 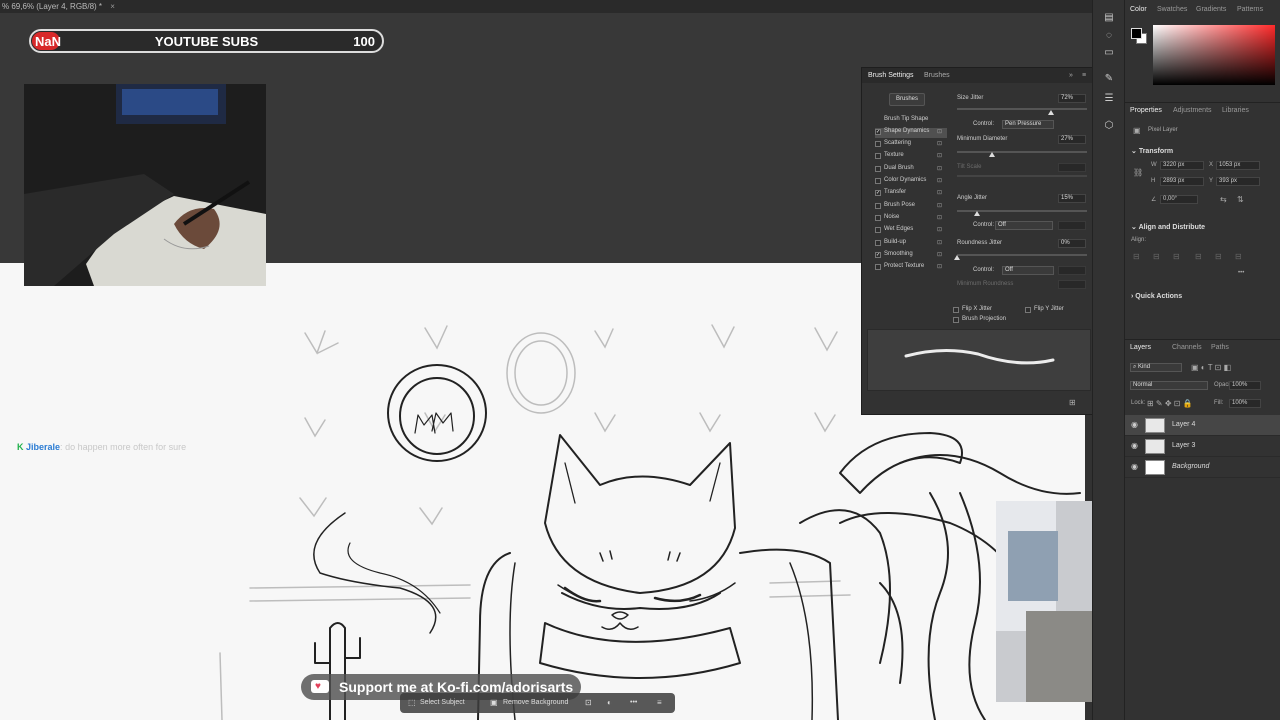 I want to click on option-smoothing: ✓ Smoothing ⊡, so click(x=911, y=256).